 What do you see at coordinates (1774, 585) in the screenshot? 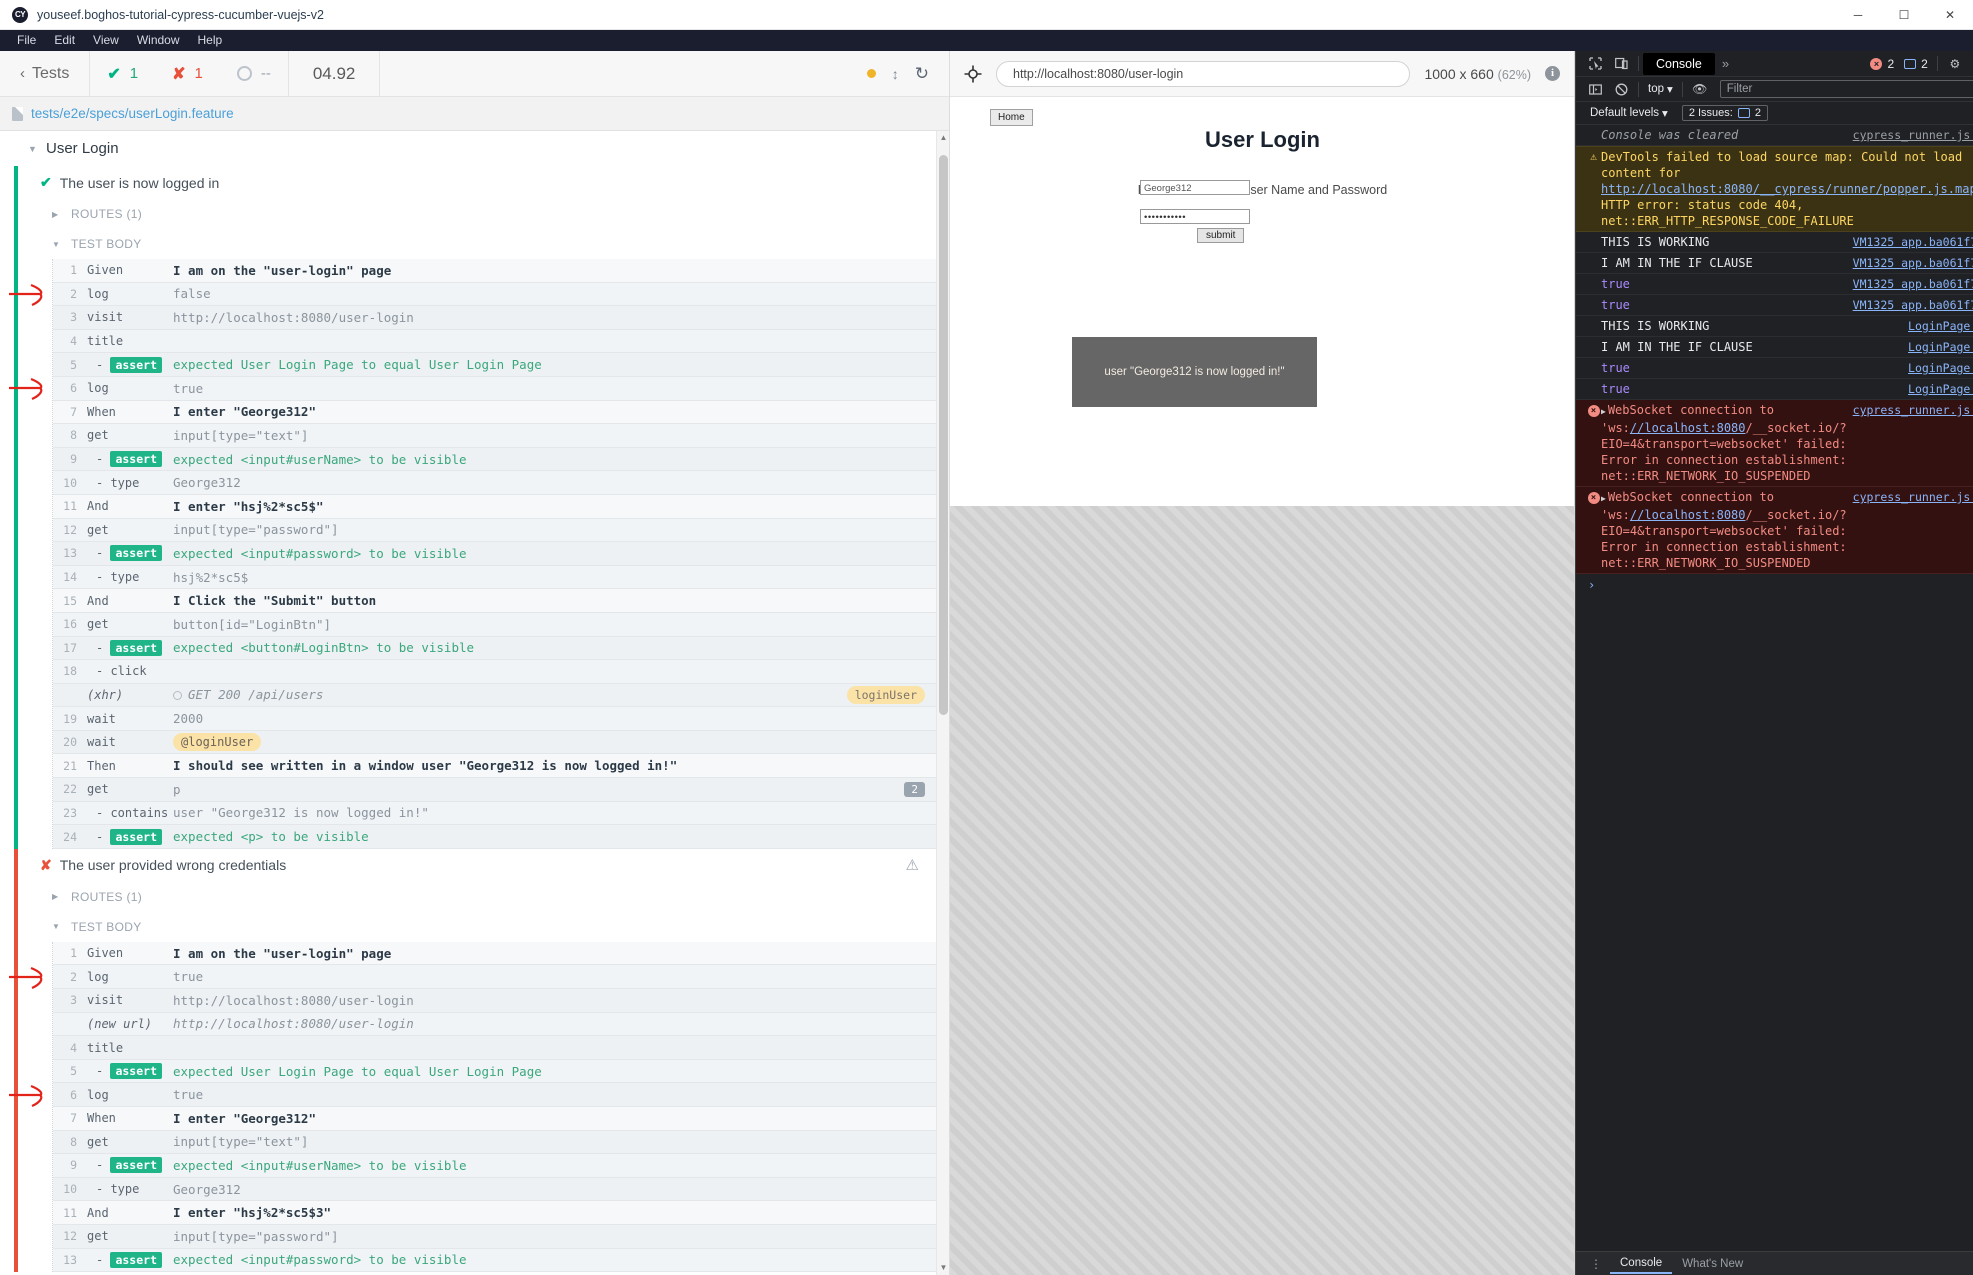
I see `console-prompt: ›` at bounding box center [1774, 585].